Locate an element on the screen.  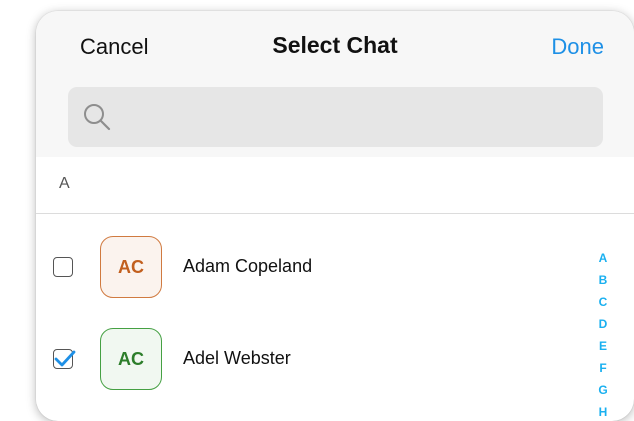
index-letter-d: D is located at coordinates (603, 324).